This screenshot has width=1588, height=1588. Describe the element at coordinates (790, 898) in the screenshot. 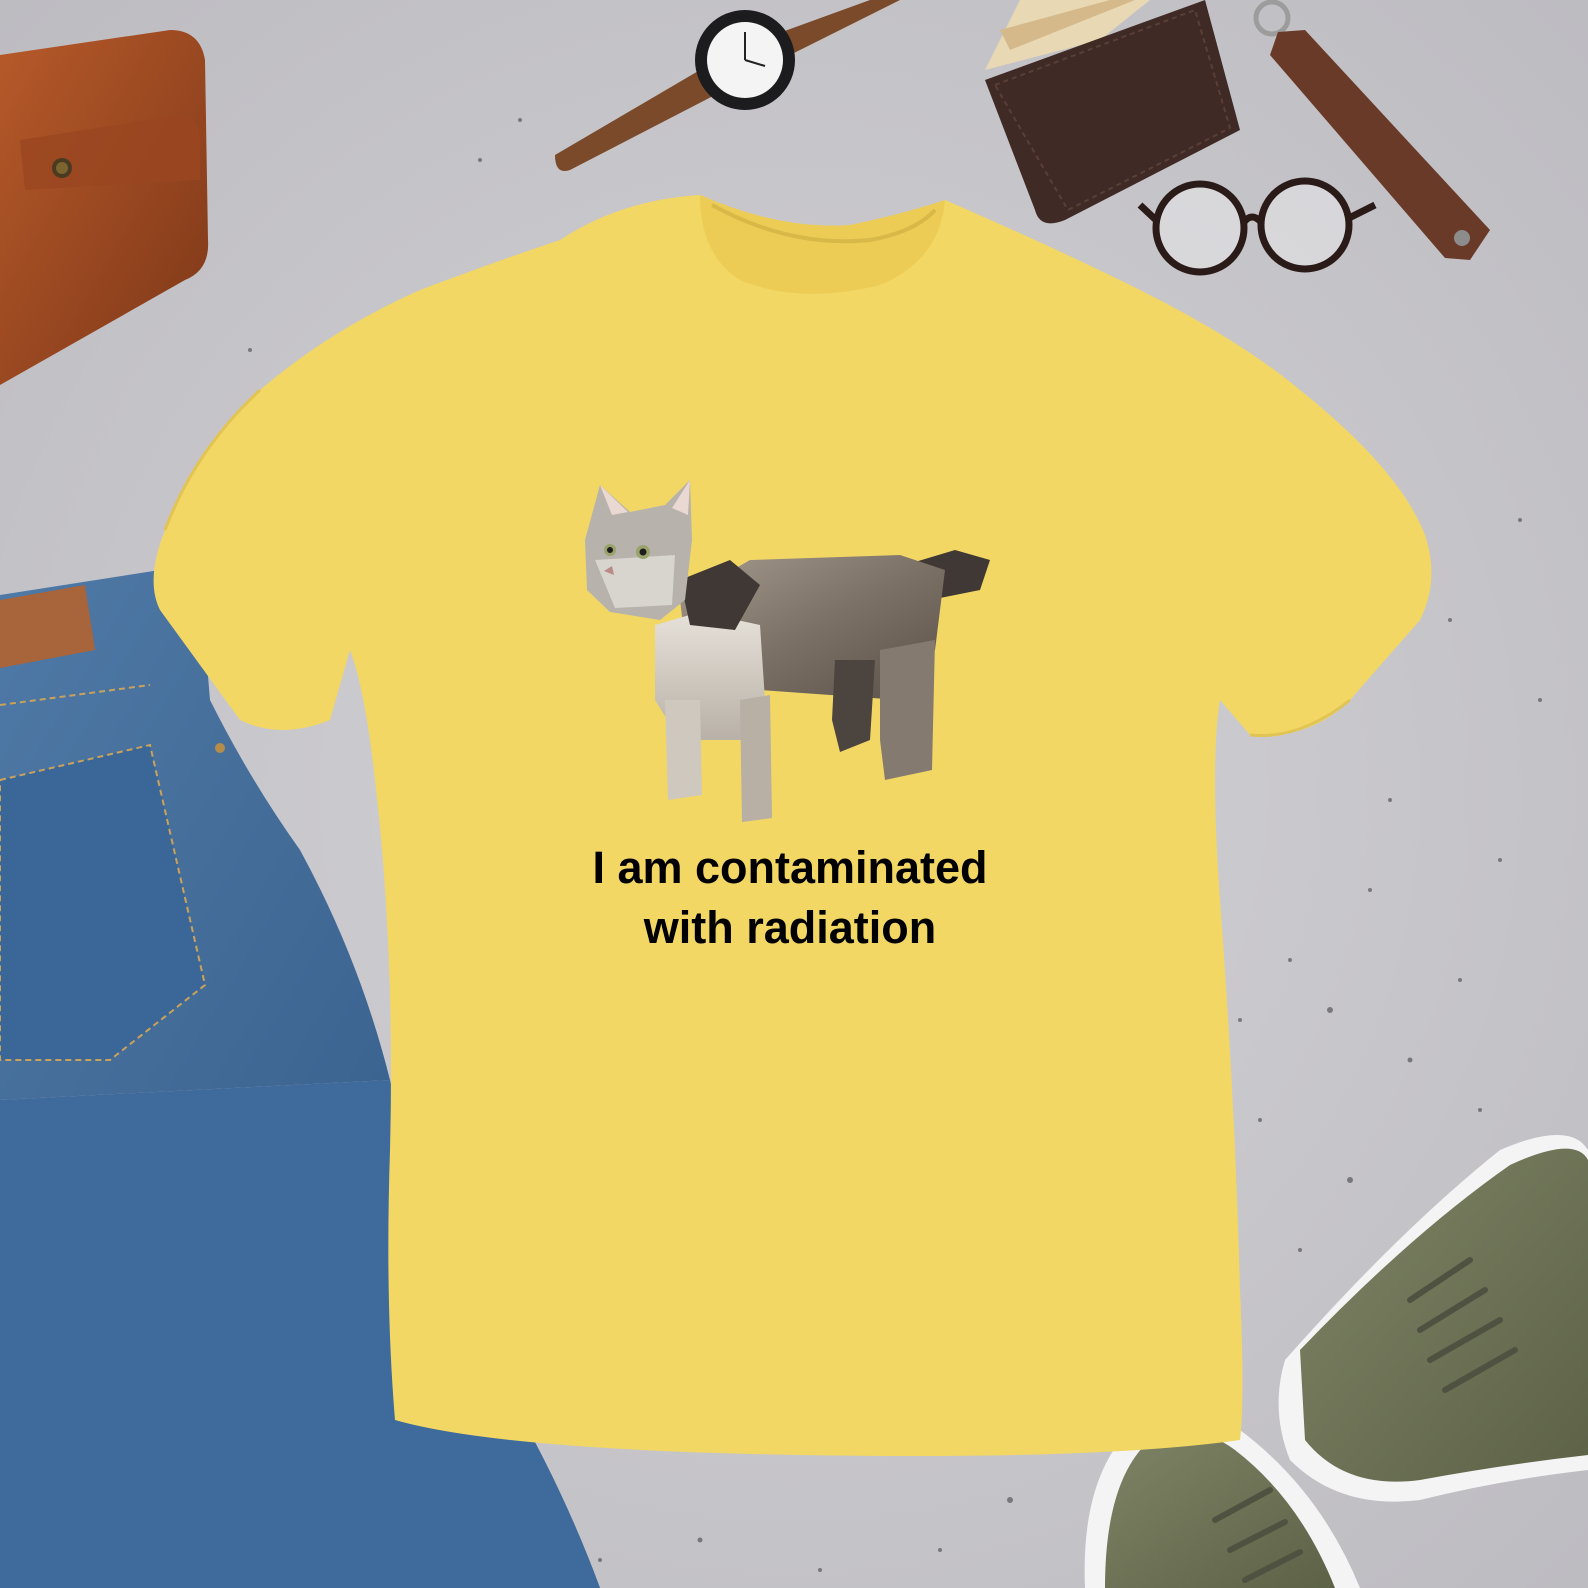

I see `shirt-caption: I am contaminated with radiation` at that location.